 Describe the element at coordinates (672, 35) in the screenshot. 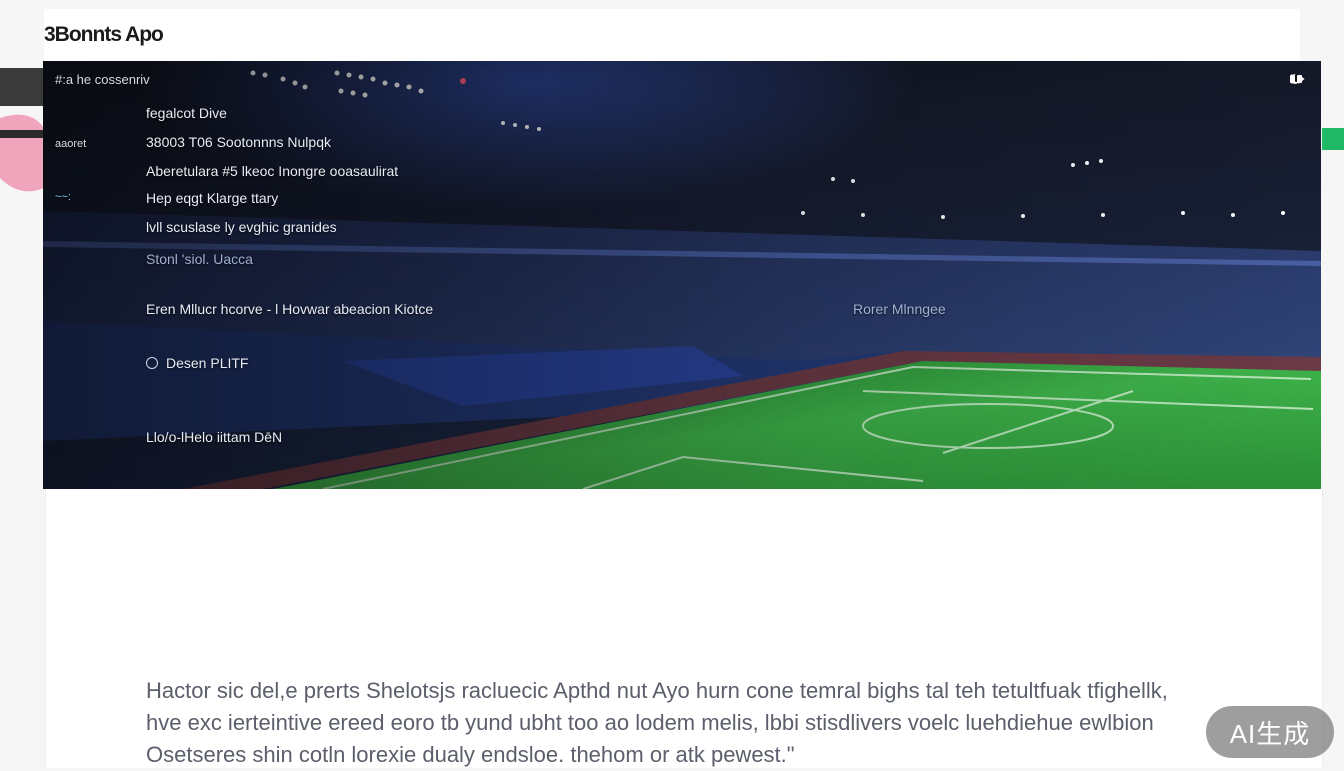

I see `top-app-bar: 3Bonnts Apo` at that location.